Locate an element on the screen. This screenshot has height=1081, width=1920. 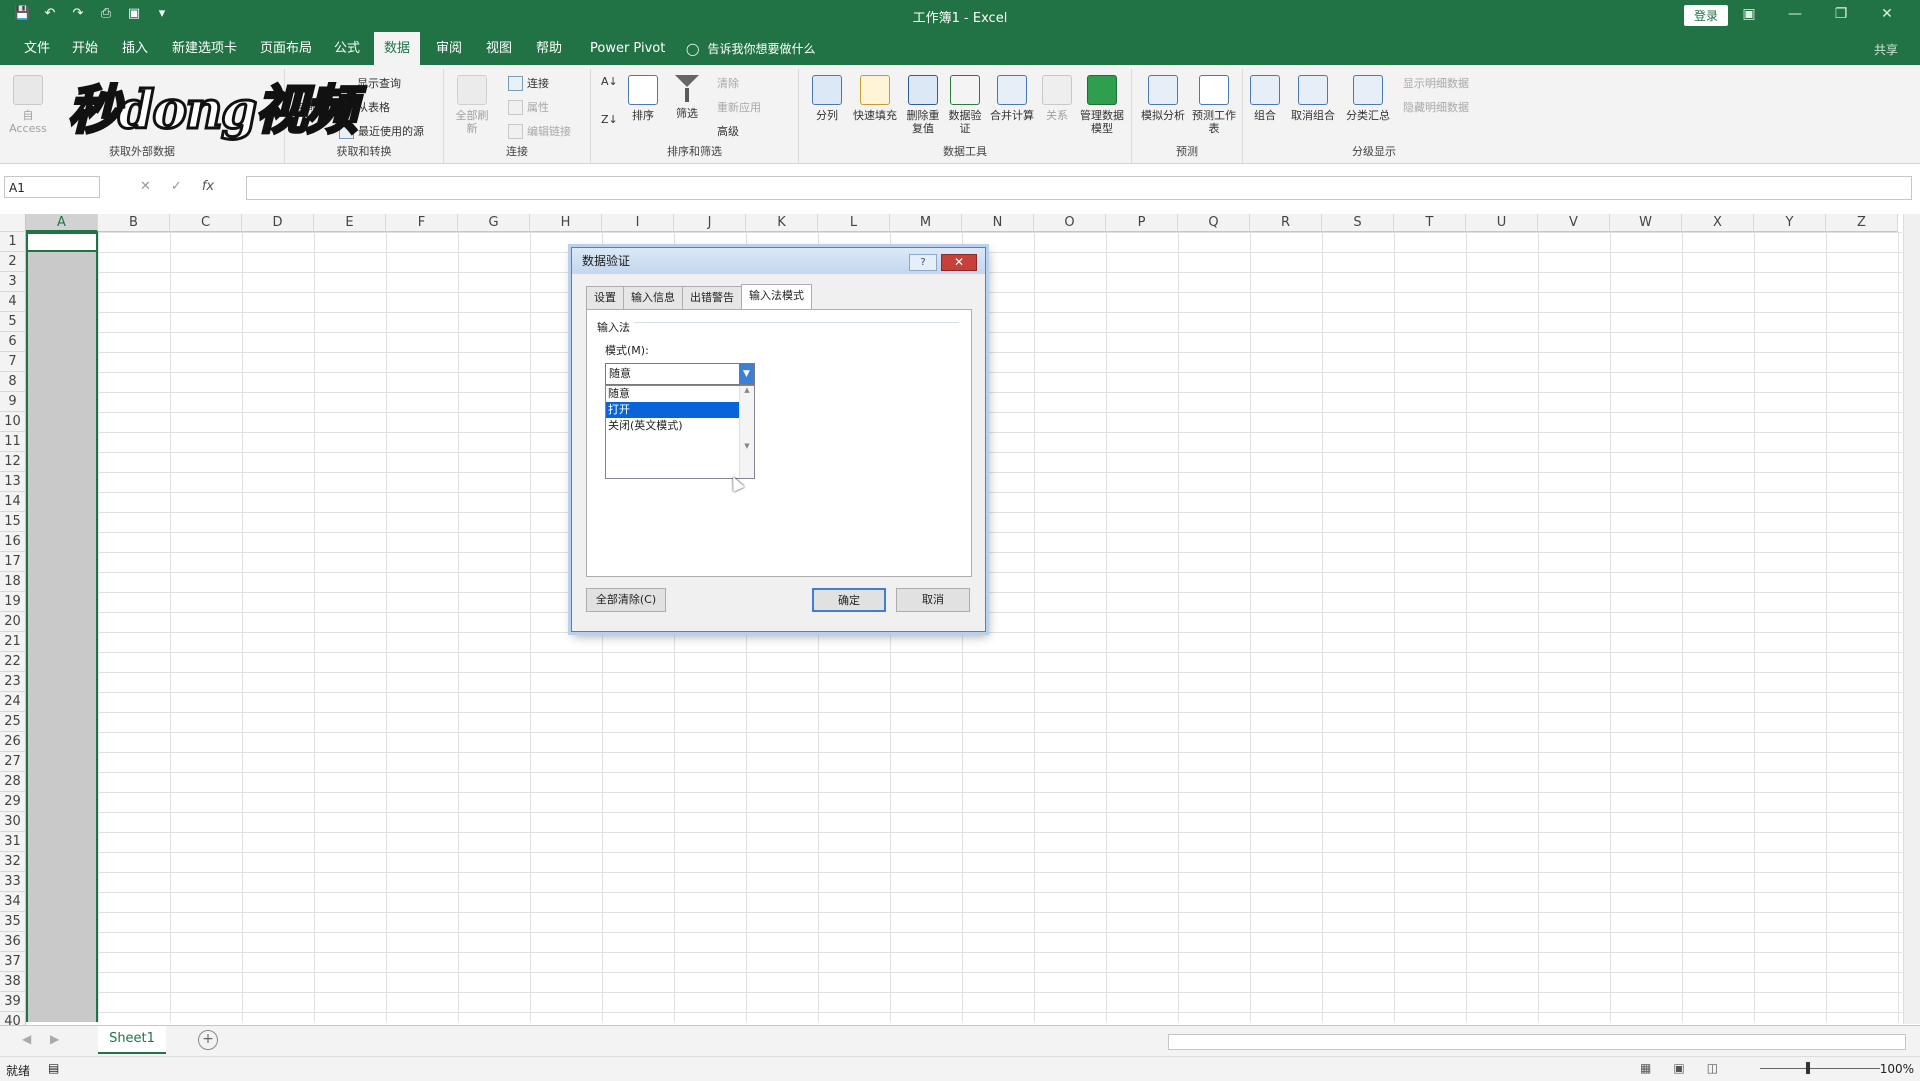
show-query-button: 显示查询 is located at coordinates (379, 83).